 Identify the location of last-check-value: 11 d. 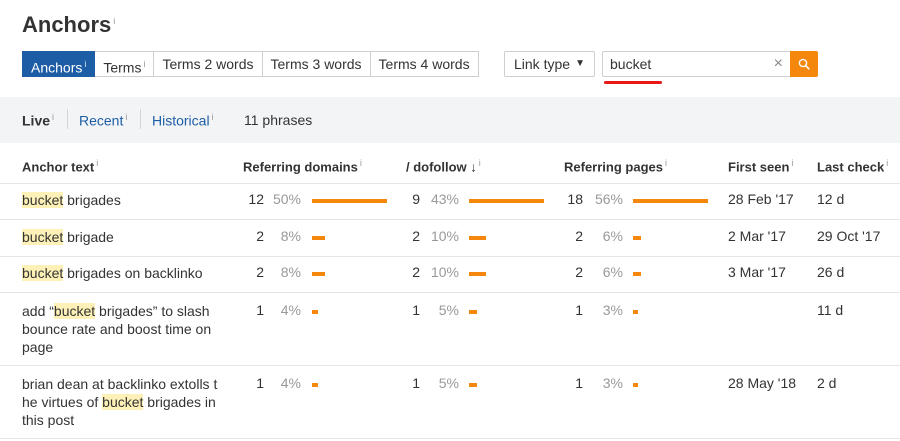
(830, 310).